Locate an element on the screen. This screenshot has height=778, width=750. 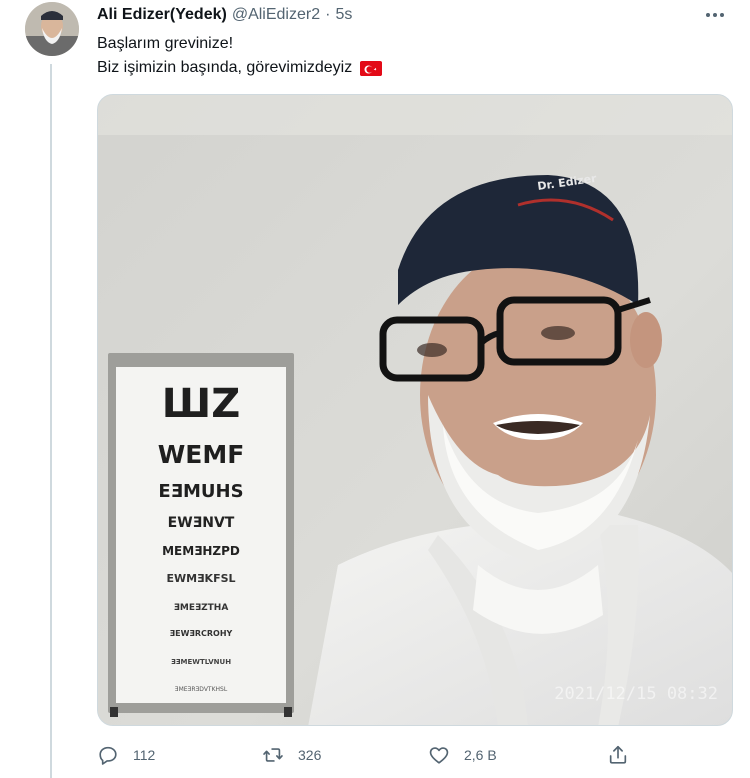
reply-count: 112 is located at coordinates (144, 755).